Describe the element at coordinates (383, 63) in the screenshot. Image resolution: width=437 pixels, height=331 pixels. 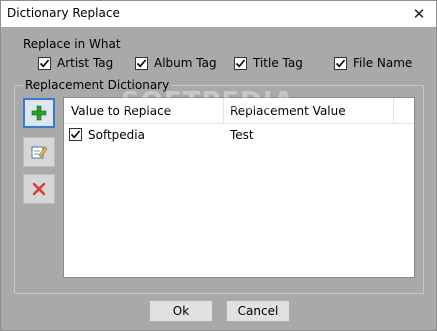
I see `file-name-label: File Name` at that location.